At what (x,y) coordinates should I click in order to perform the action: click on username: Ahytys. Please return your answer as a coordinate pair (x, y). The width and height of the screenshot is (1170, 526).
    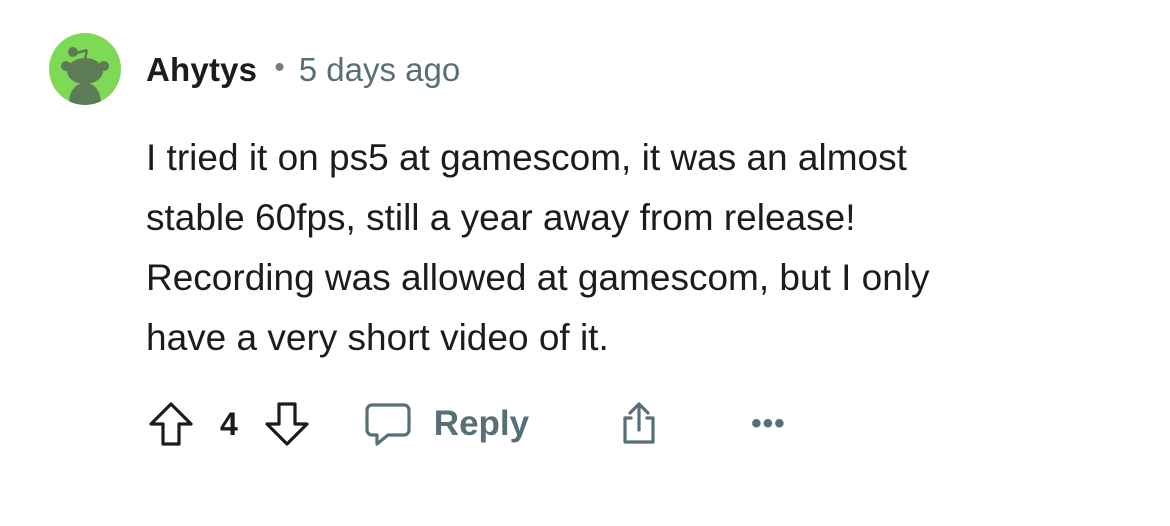
    Looking at the image, I should click on (201, 70).